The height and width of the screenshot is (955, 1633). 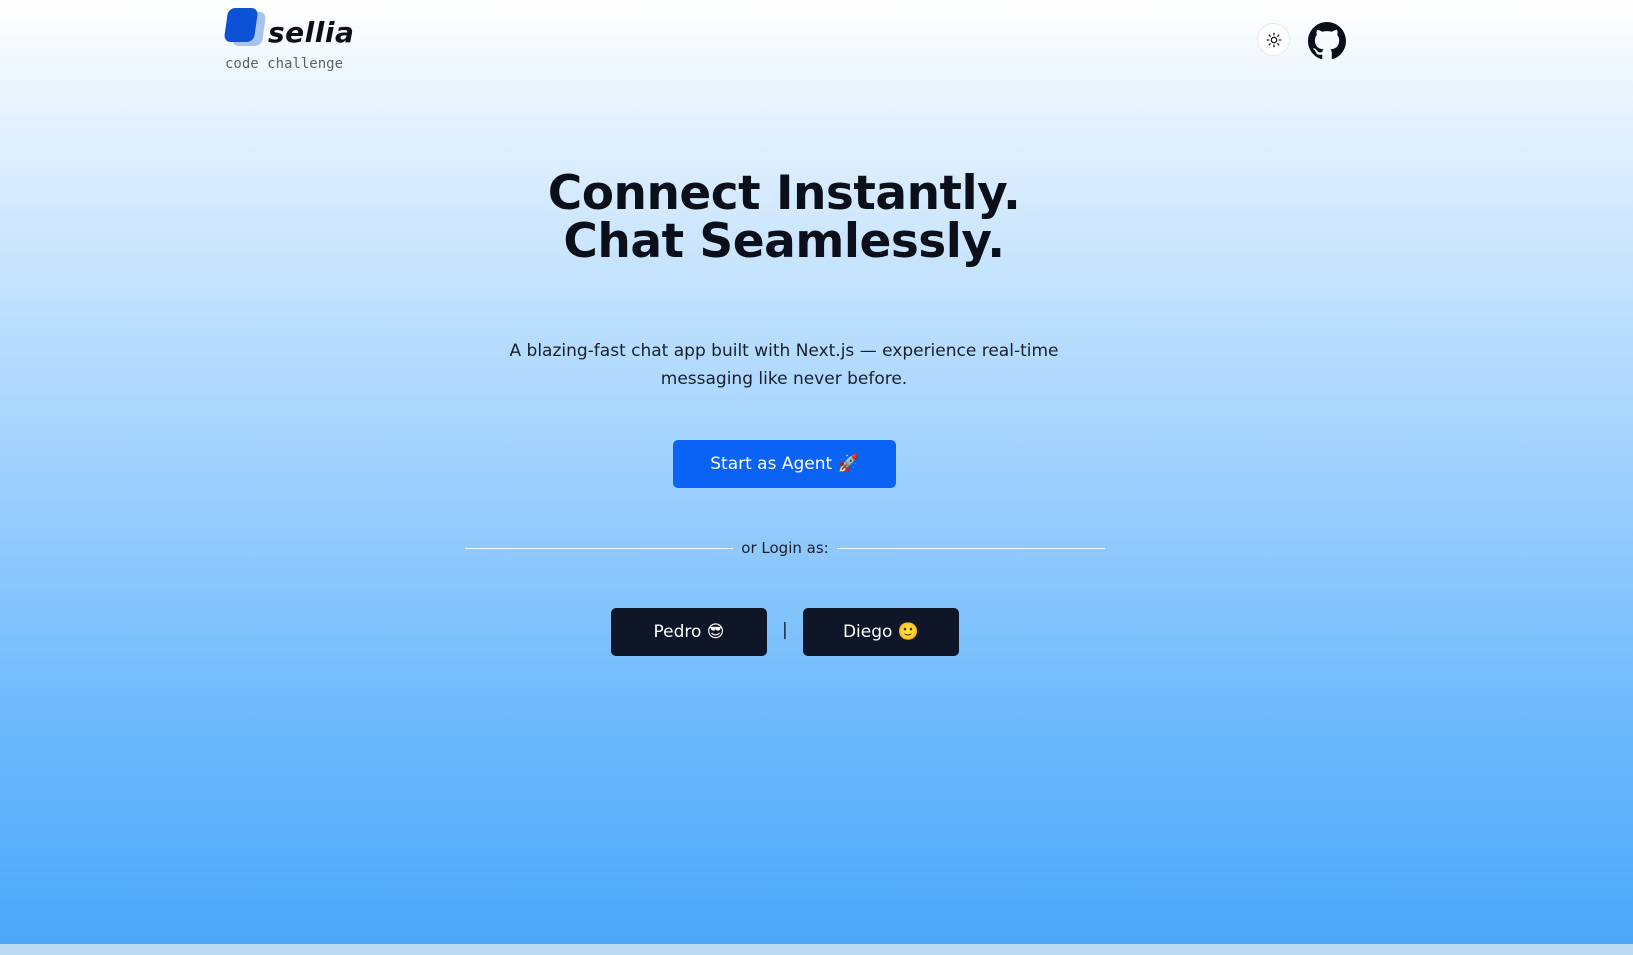 What do you see at coordinates (311, 32) in the screenshot?
I see `brand-name: sellia` at bounding box center [311, 32].